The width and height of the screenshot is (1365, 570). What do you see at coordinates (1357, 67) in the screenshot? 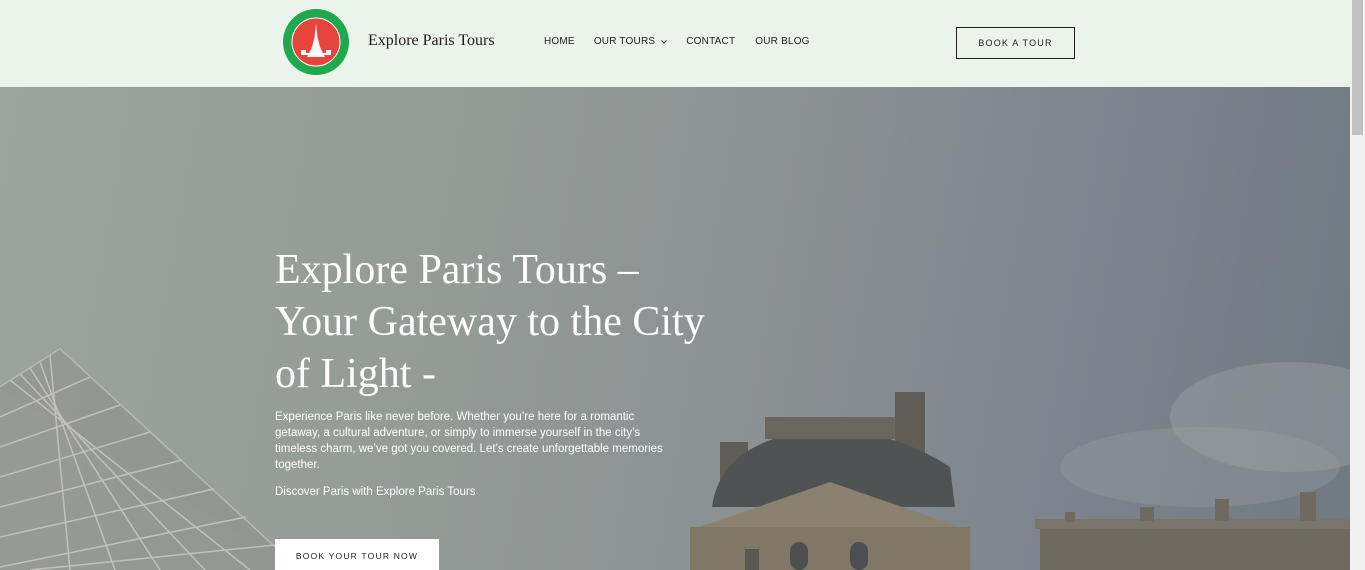
I see `scrollbar-thumb` at bounding box center [1357, 67].